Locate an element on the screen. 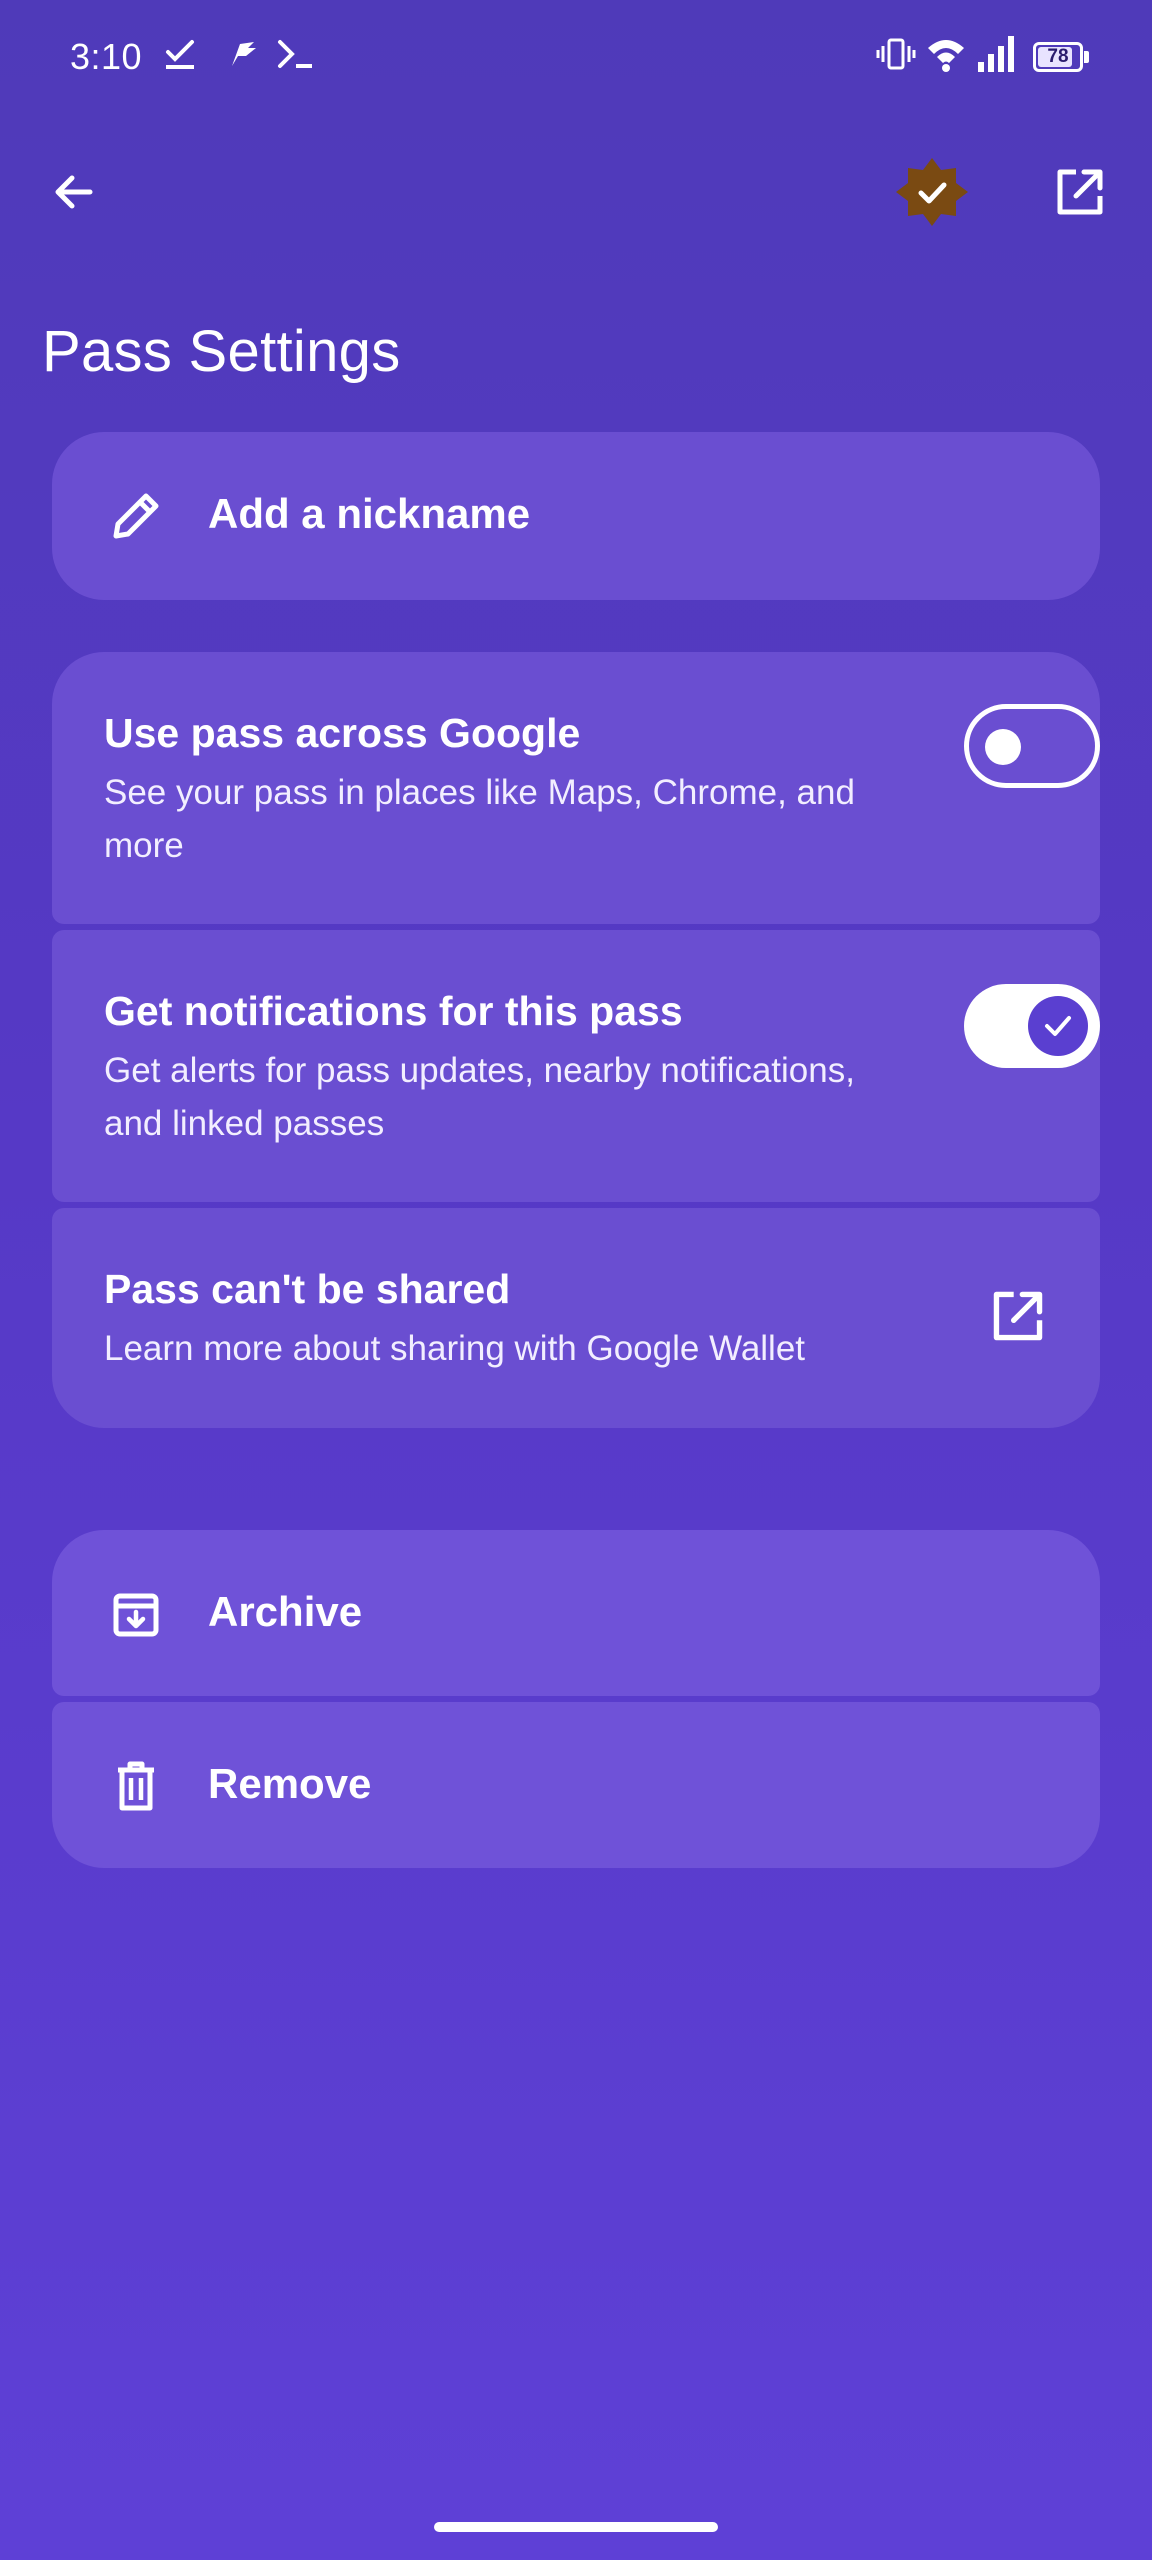 This screenshot has width=1152, height=2560. row-title: Pass can't be shared is located at coordinates (307, 1289).